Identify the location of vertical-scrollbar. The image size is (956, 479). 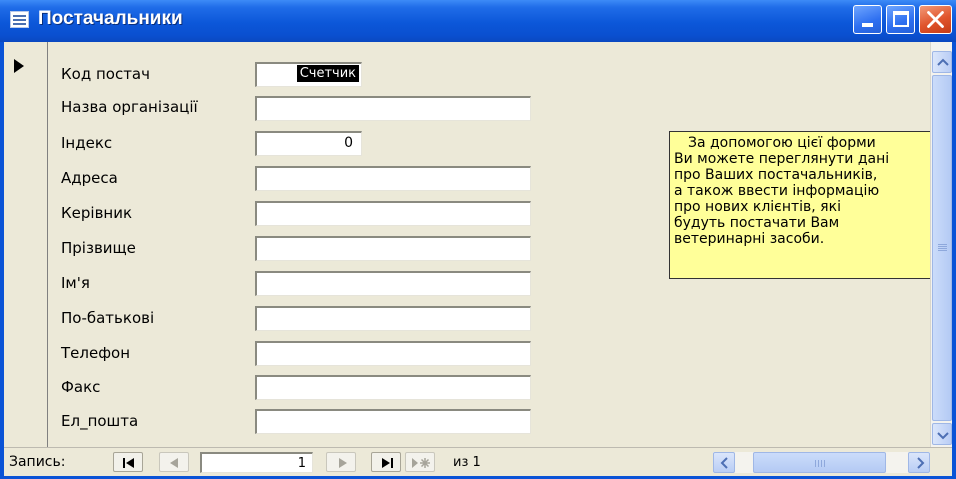
(941, 244).